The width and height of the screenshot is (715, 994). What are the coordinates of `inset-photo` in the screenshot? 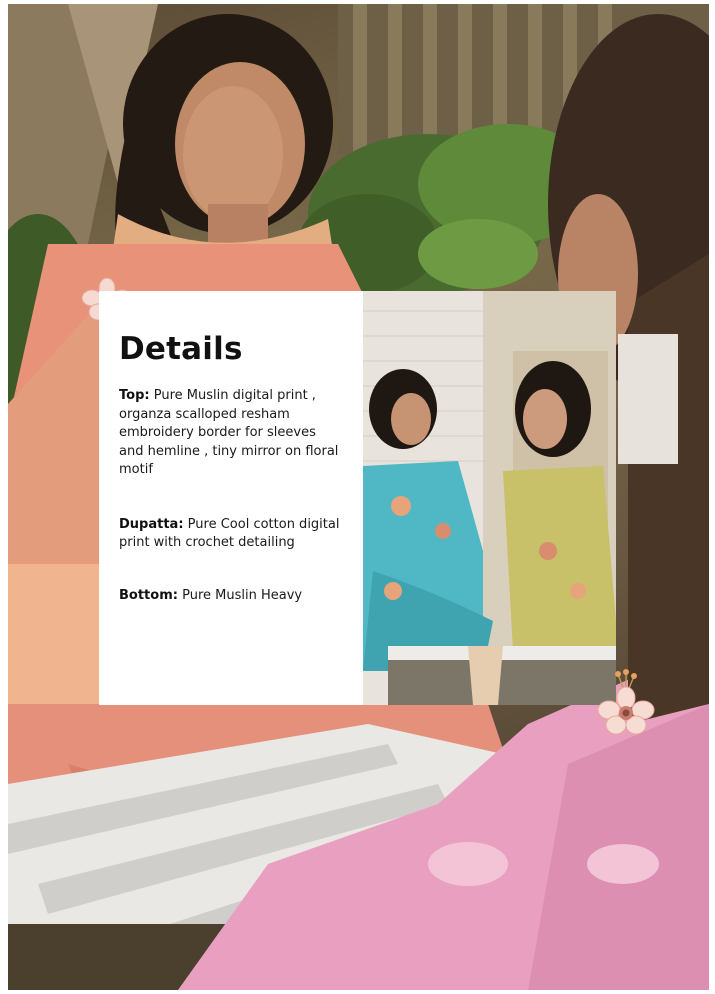 It's located at (489, 498).